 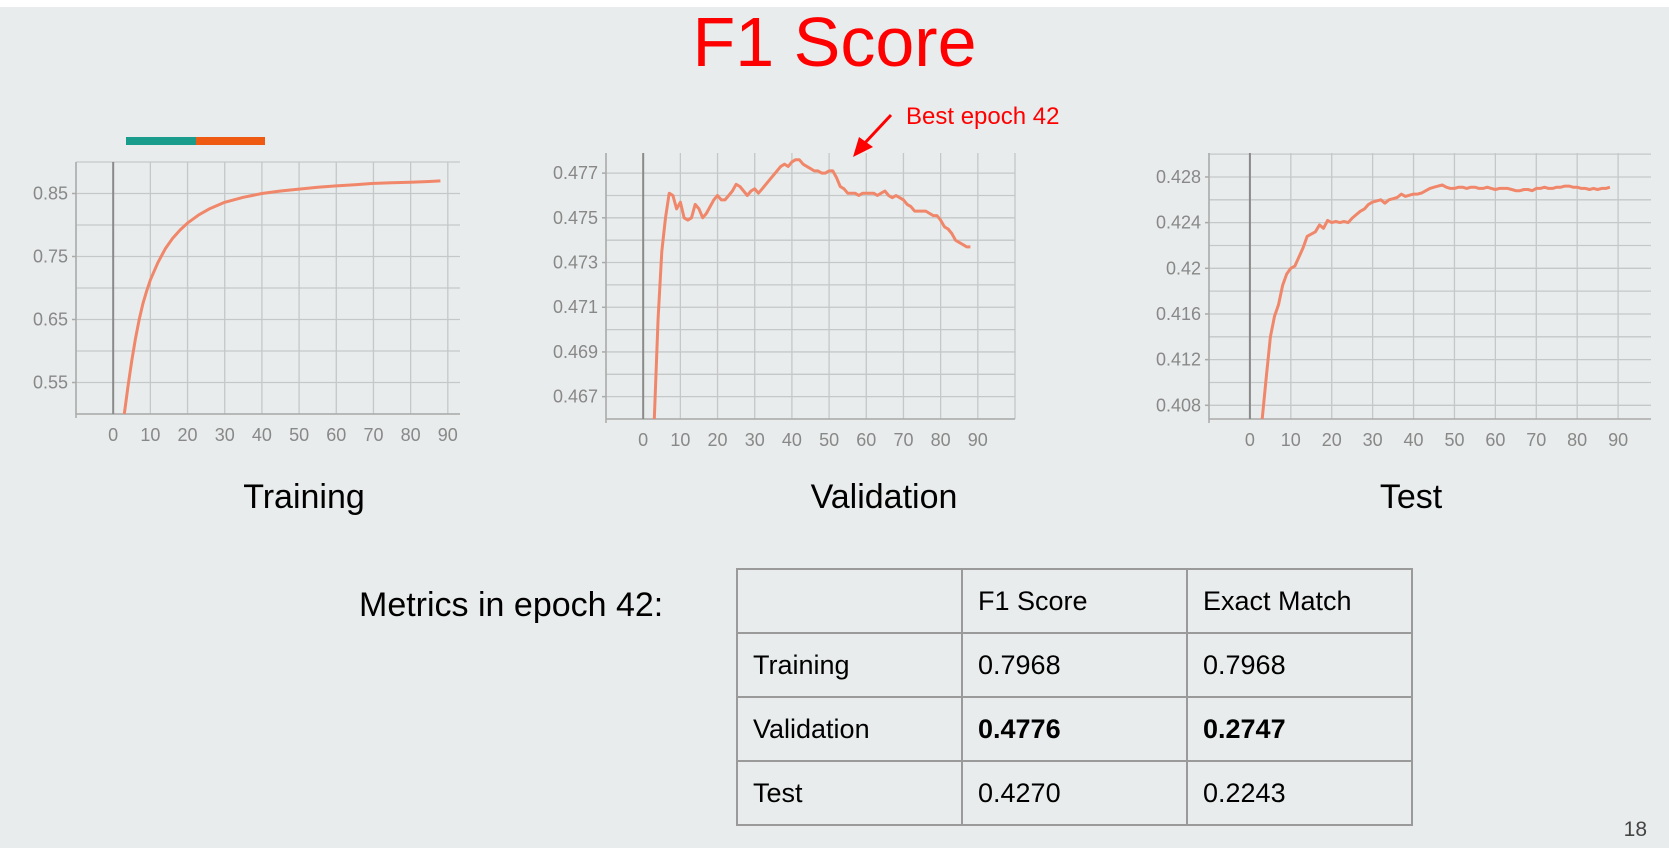 I want to click on metrics-label: Metrics in epoch 42:, so click(x=511, y=605).